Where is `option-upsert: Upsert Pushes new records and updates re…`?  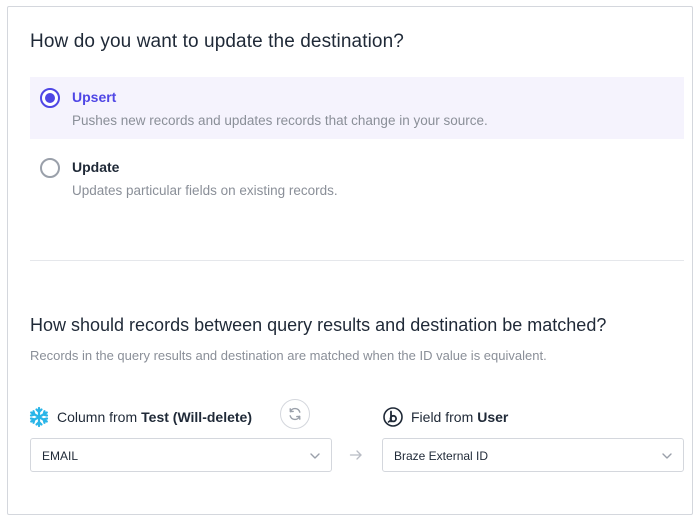 option-upsert: Upsert Pushes new records and updates re… is located at coordinates (357, 108).